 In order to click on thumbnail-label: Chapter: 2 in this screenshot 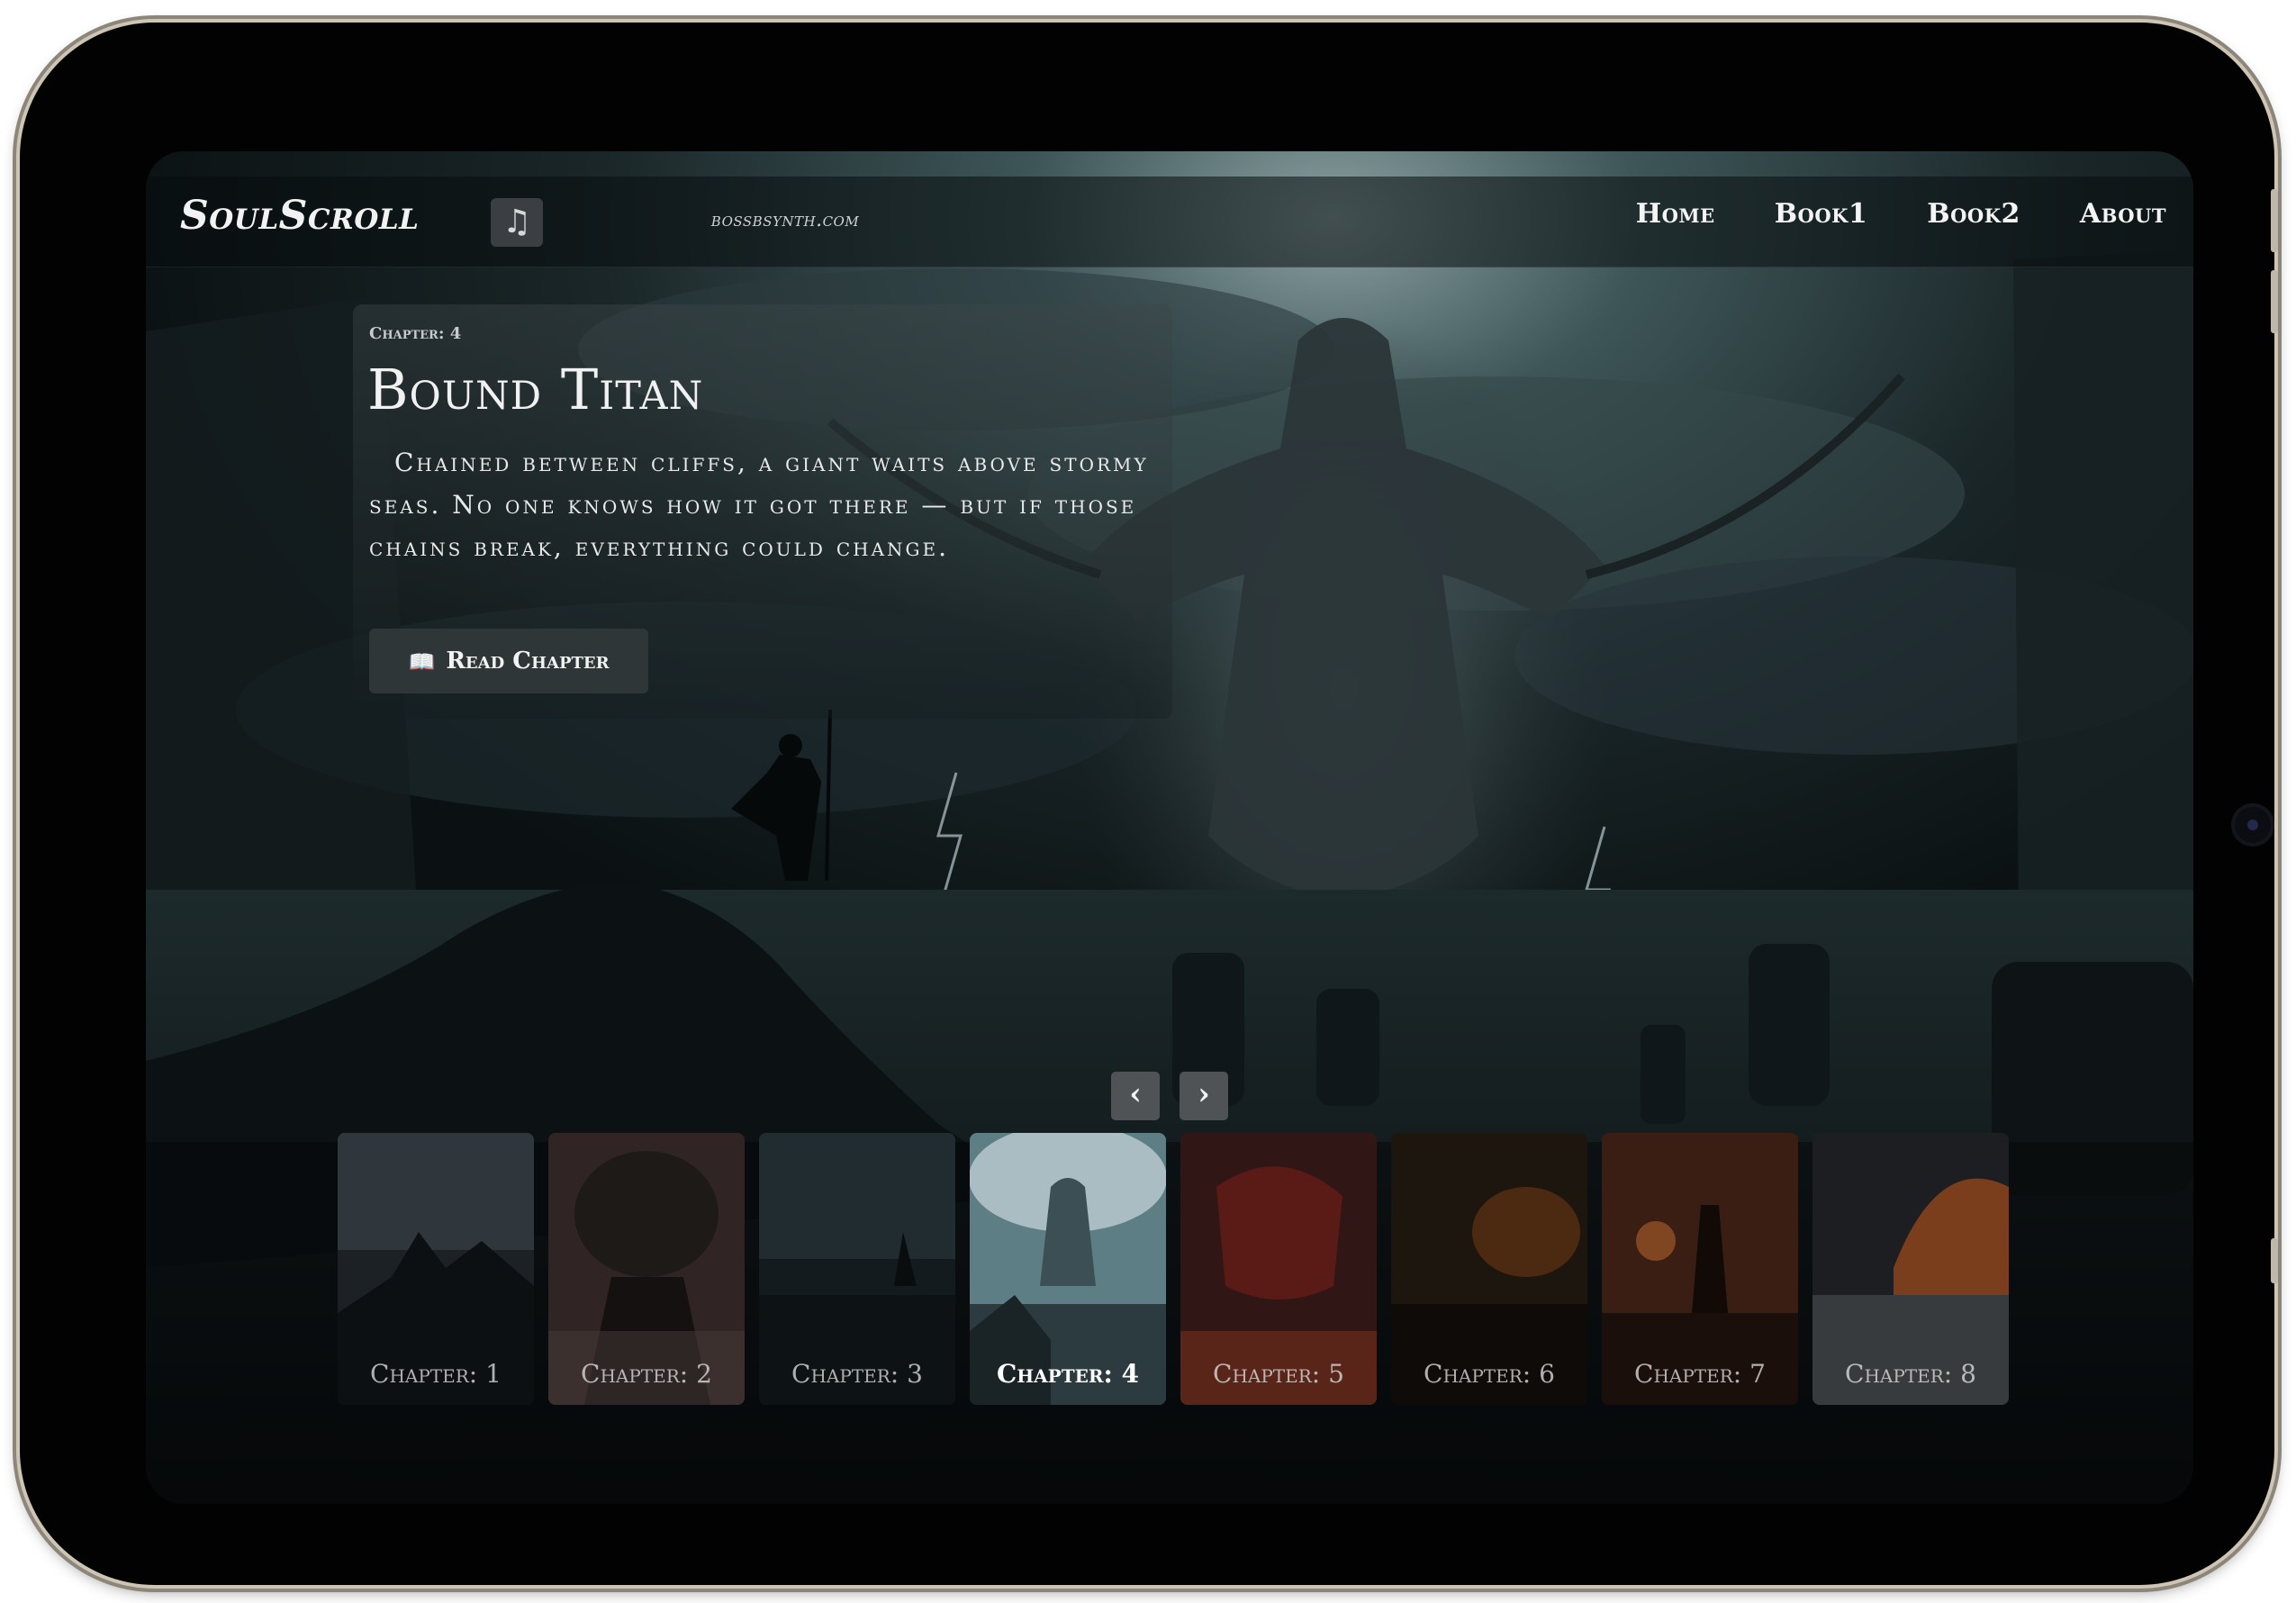, I will do `click(646, 1374)`.